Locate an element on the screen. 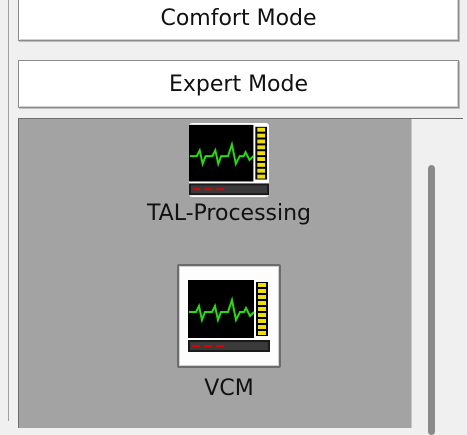  vcm-icon-frame is located at coordinates (229, 316).